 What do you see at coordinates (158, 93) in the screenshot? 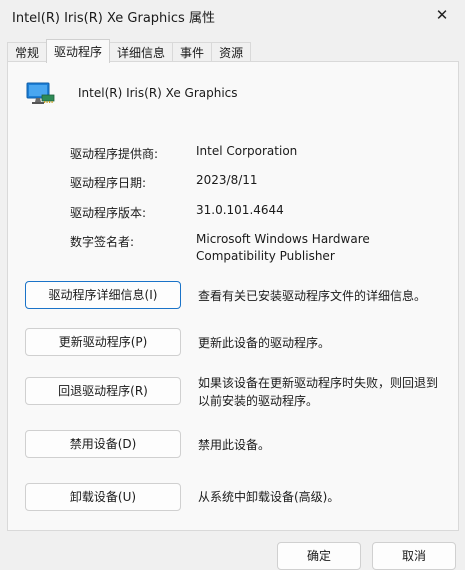
I see `device-name: Intel(R) Iris(R) Xe Graphics` at bounding box center [158, 93].